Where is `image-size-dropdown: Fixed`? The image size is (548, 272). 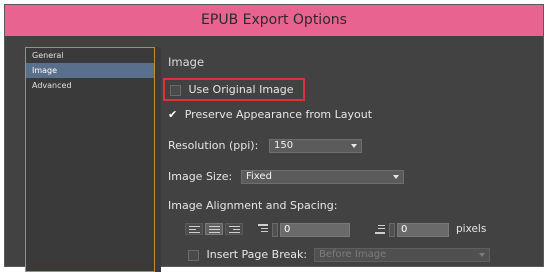 image-size-dropdown: Fixed is located at coordinates (322, 177).